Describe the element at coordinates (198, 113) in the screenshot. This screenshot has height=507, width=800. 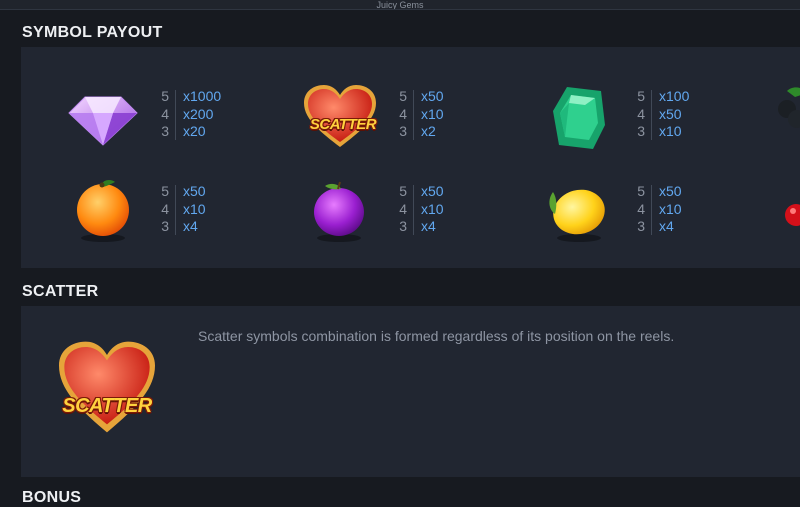
I see `payout-multiplier: x200` at that location.